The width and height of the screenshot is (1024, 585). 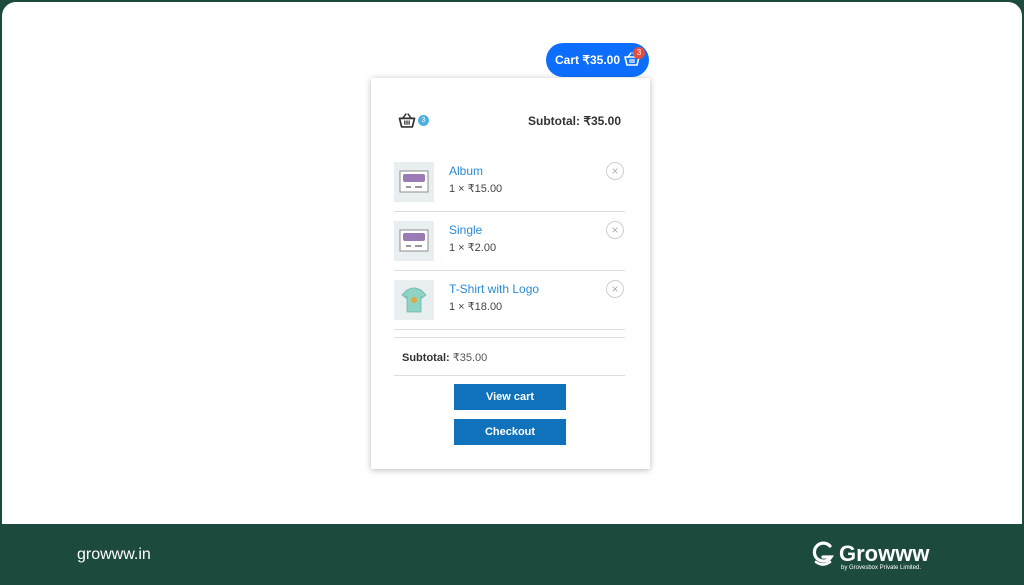 I want to click on product-quantity-price: 1 × ₹2.00, so click(x=473, y=248).